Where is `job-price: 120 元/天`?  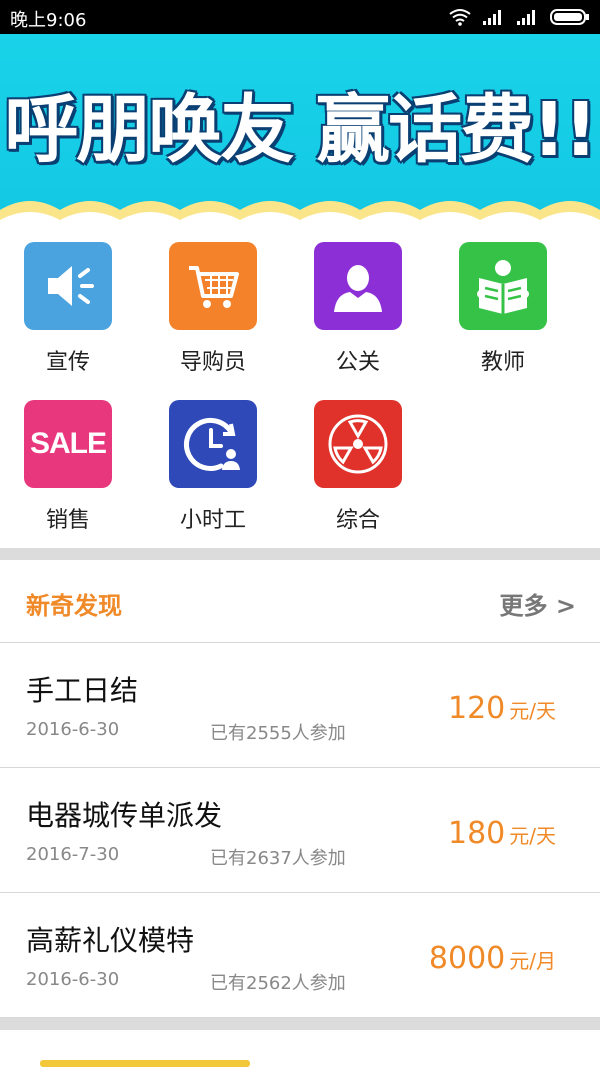
job-price: 120 元/天 is located at coordinates (502, 708).